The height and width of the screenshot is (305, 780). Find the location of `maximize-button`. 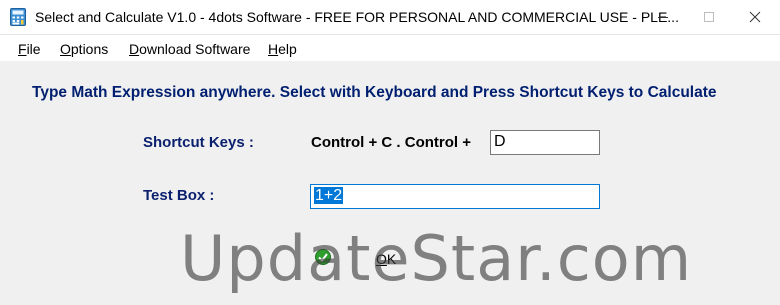

maximize-button is located at coordinates (709, 17).